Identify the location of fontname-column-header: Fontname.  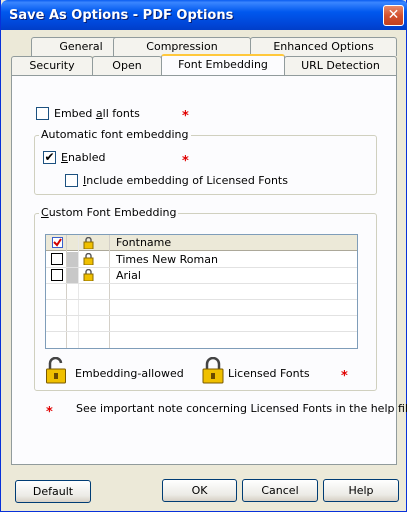
(143, 242).